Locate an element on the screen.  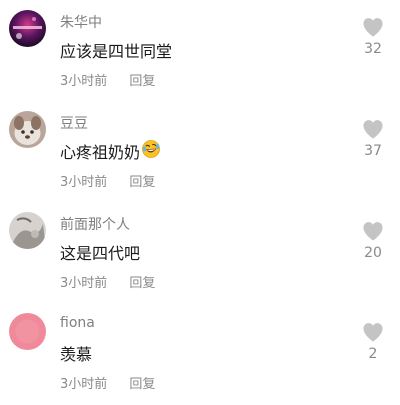
comment-text-body: 羡慕 is located at coordinates (76, 354).